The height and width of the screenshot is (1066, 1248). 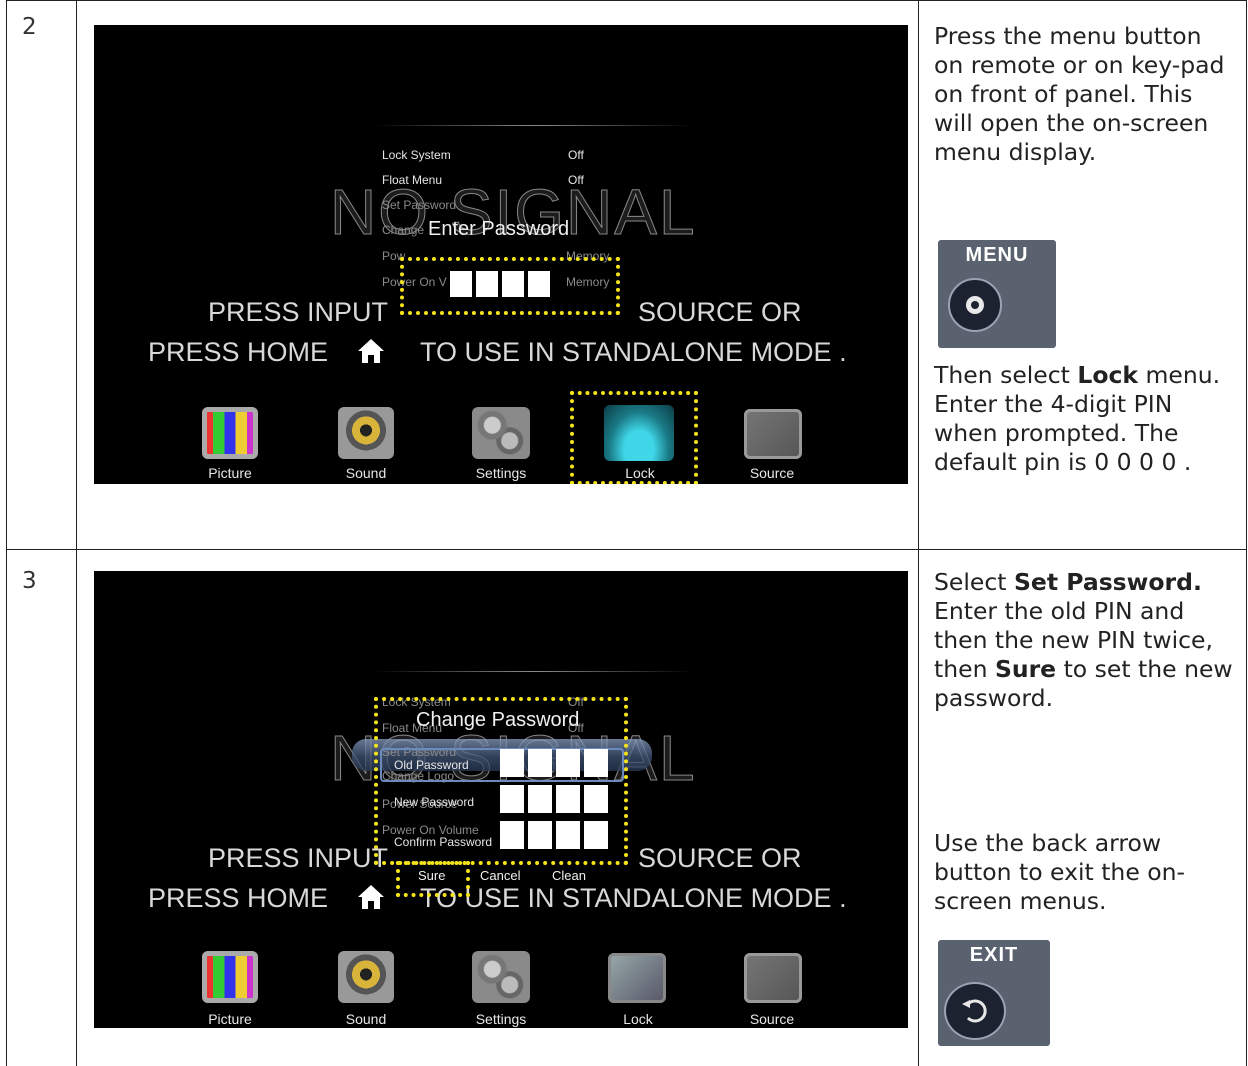 I want to click on menu-value-lock-system: Off, so click(x=576, y=155).